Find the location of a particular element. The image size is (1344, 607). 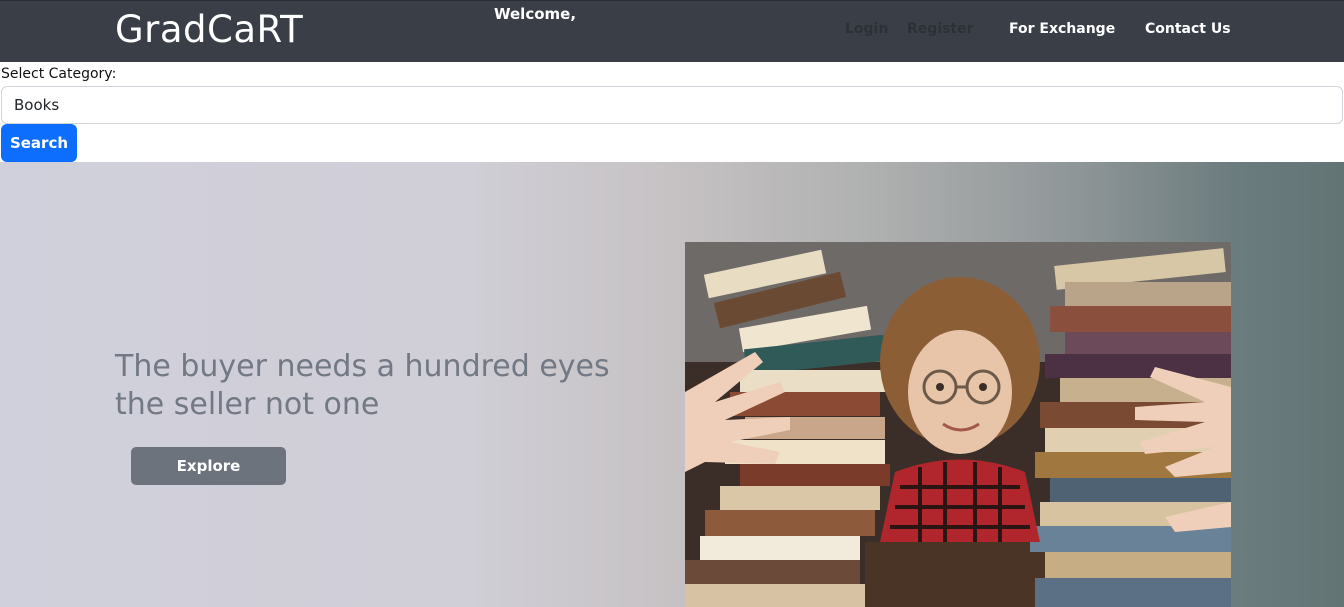

nav-exchange-link: For Exchange is located at coordinates (1062, 29).